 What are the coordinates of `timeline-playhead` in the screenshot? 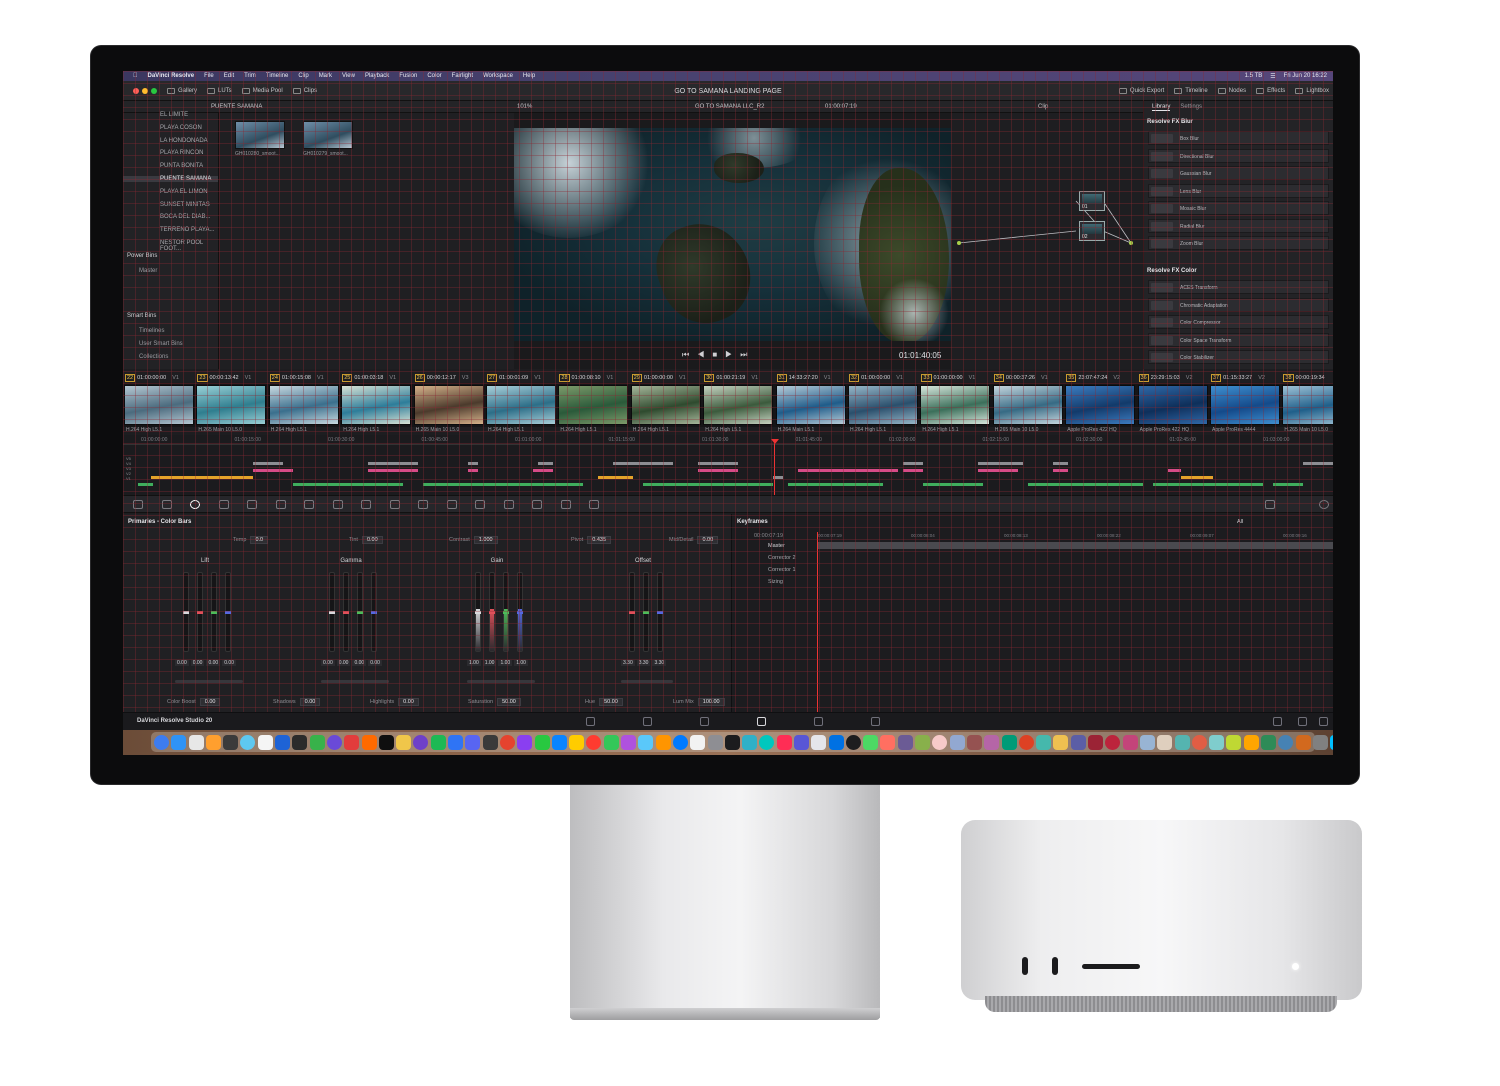 It's located at (775, 467).